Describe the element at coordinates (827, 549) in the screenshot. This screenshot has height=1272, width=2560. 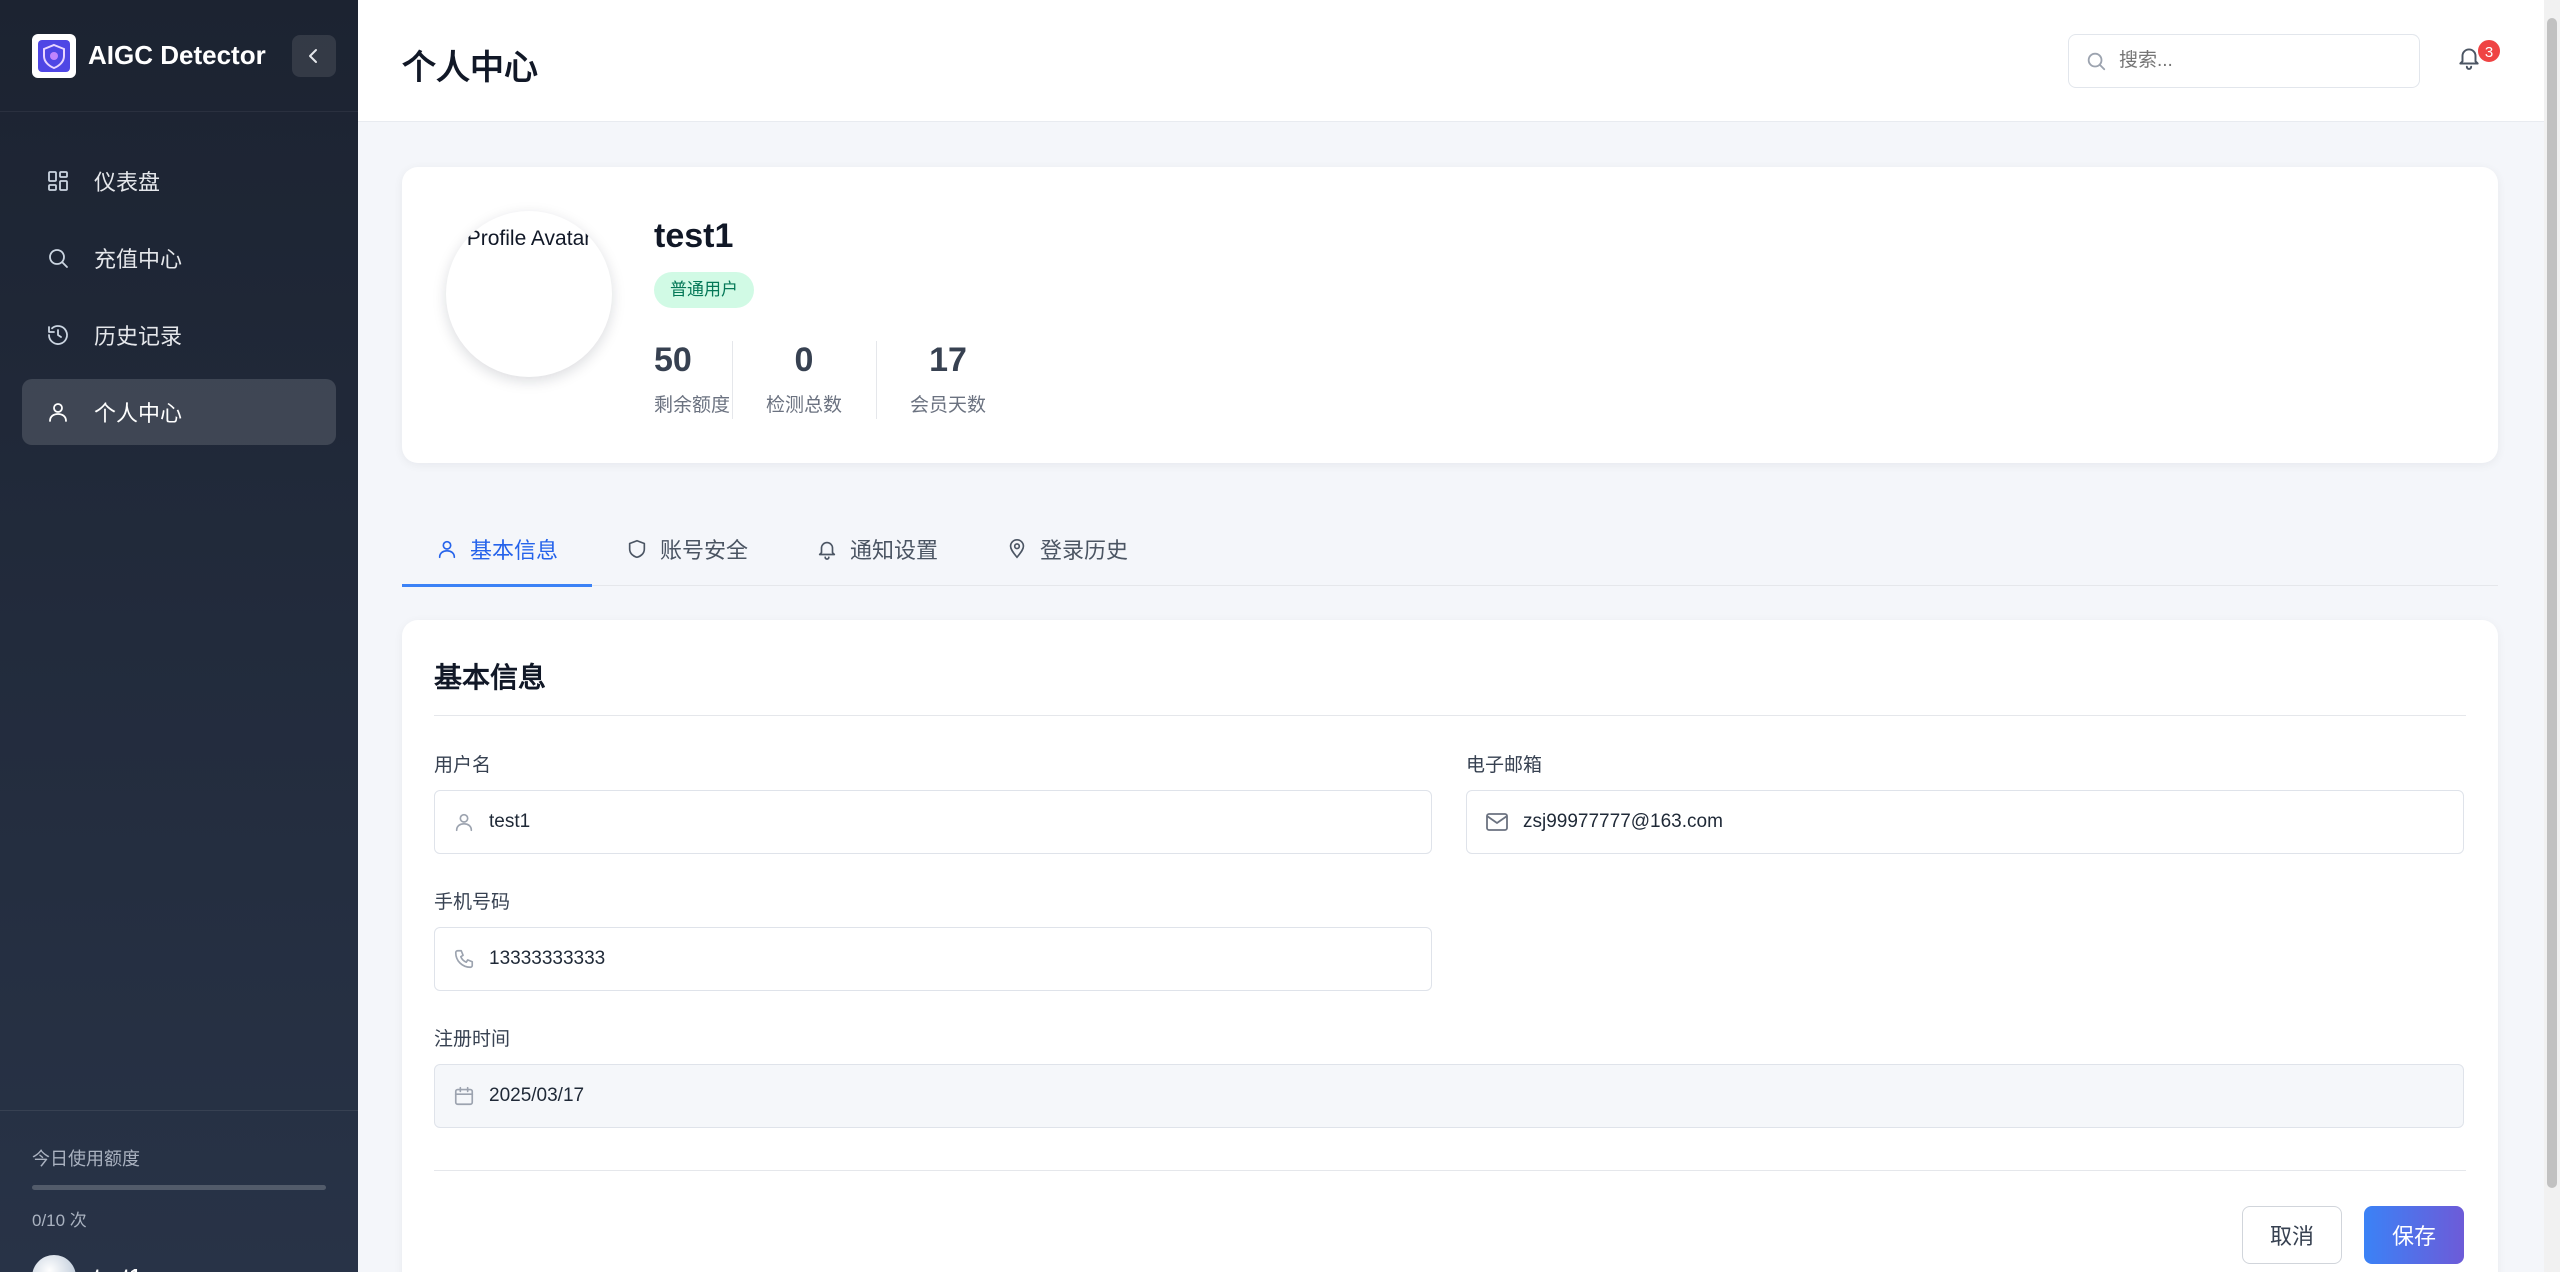
I see `bell-icon` at that location.